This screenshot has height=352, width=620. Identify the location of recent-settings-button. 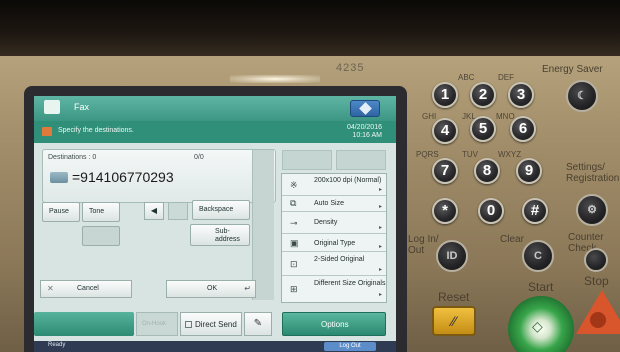
(361, 160).